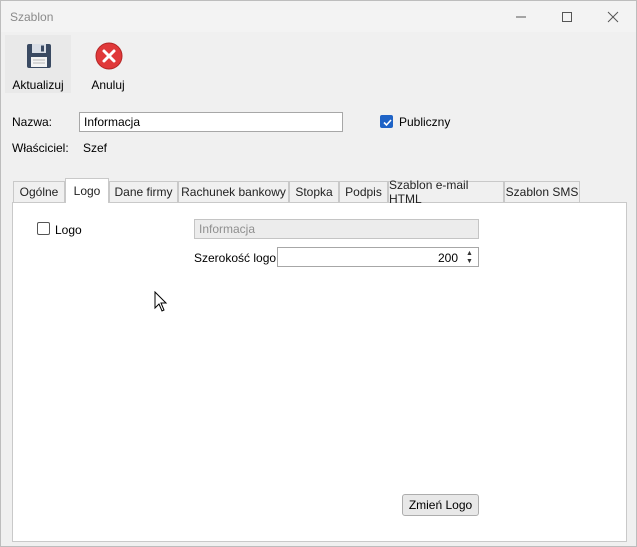 This screenshot has width=637, height=547. Describe the element at coordinates (429, 192) in the screenshot. I see `tab-email-html-template-label: Szablon e-mail HTML` at that location.